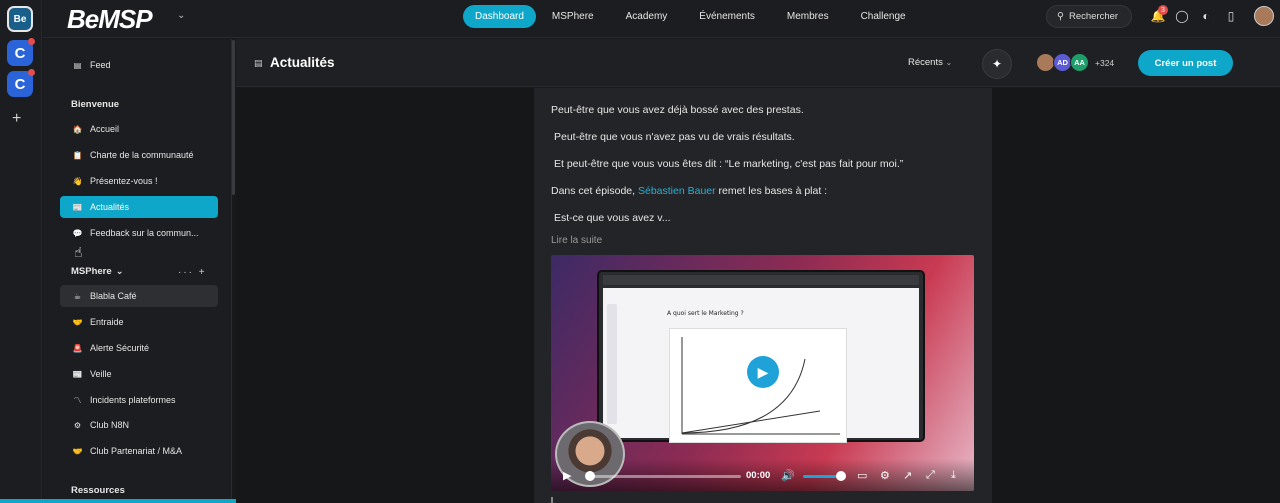 This screenshot has height=503, width=1280. Describe the element at coordinates (233, 117) in the screenshot. I see `sidebar-scrollbar` at that location.